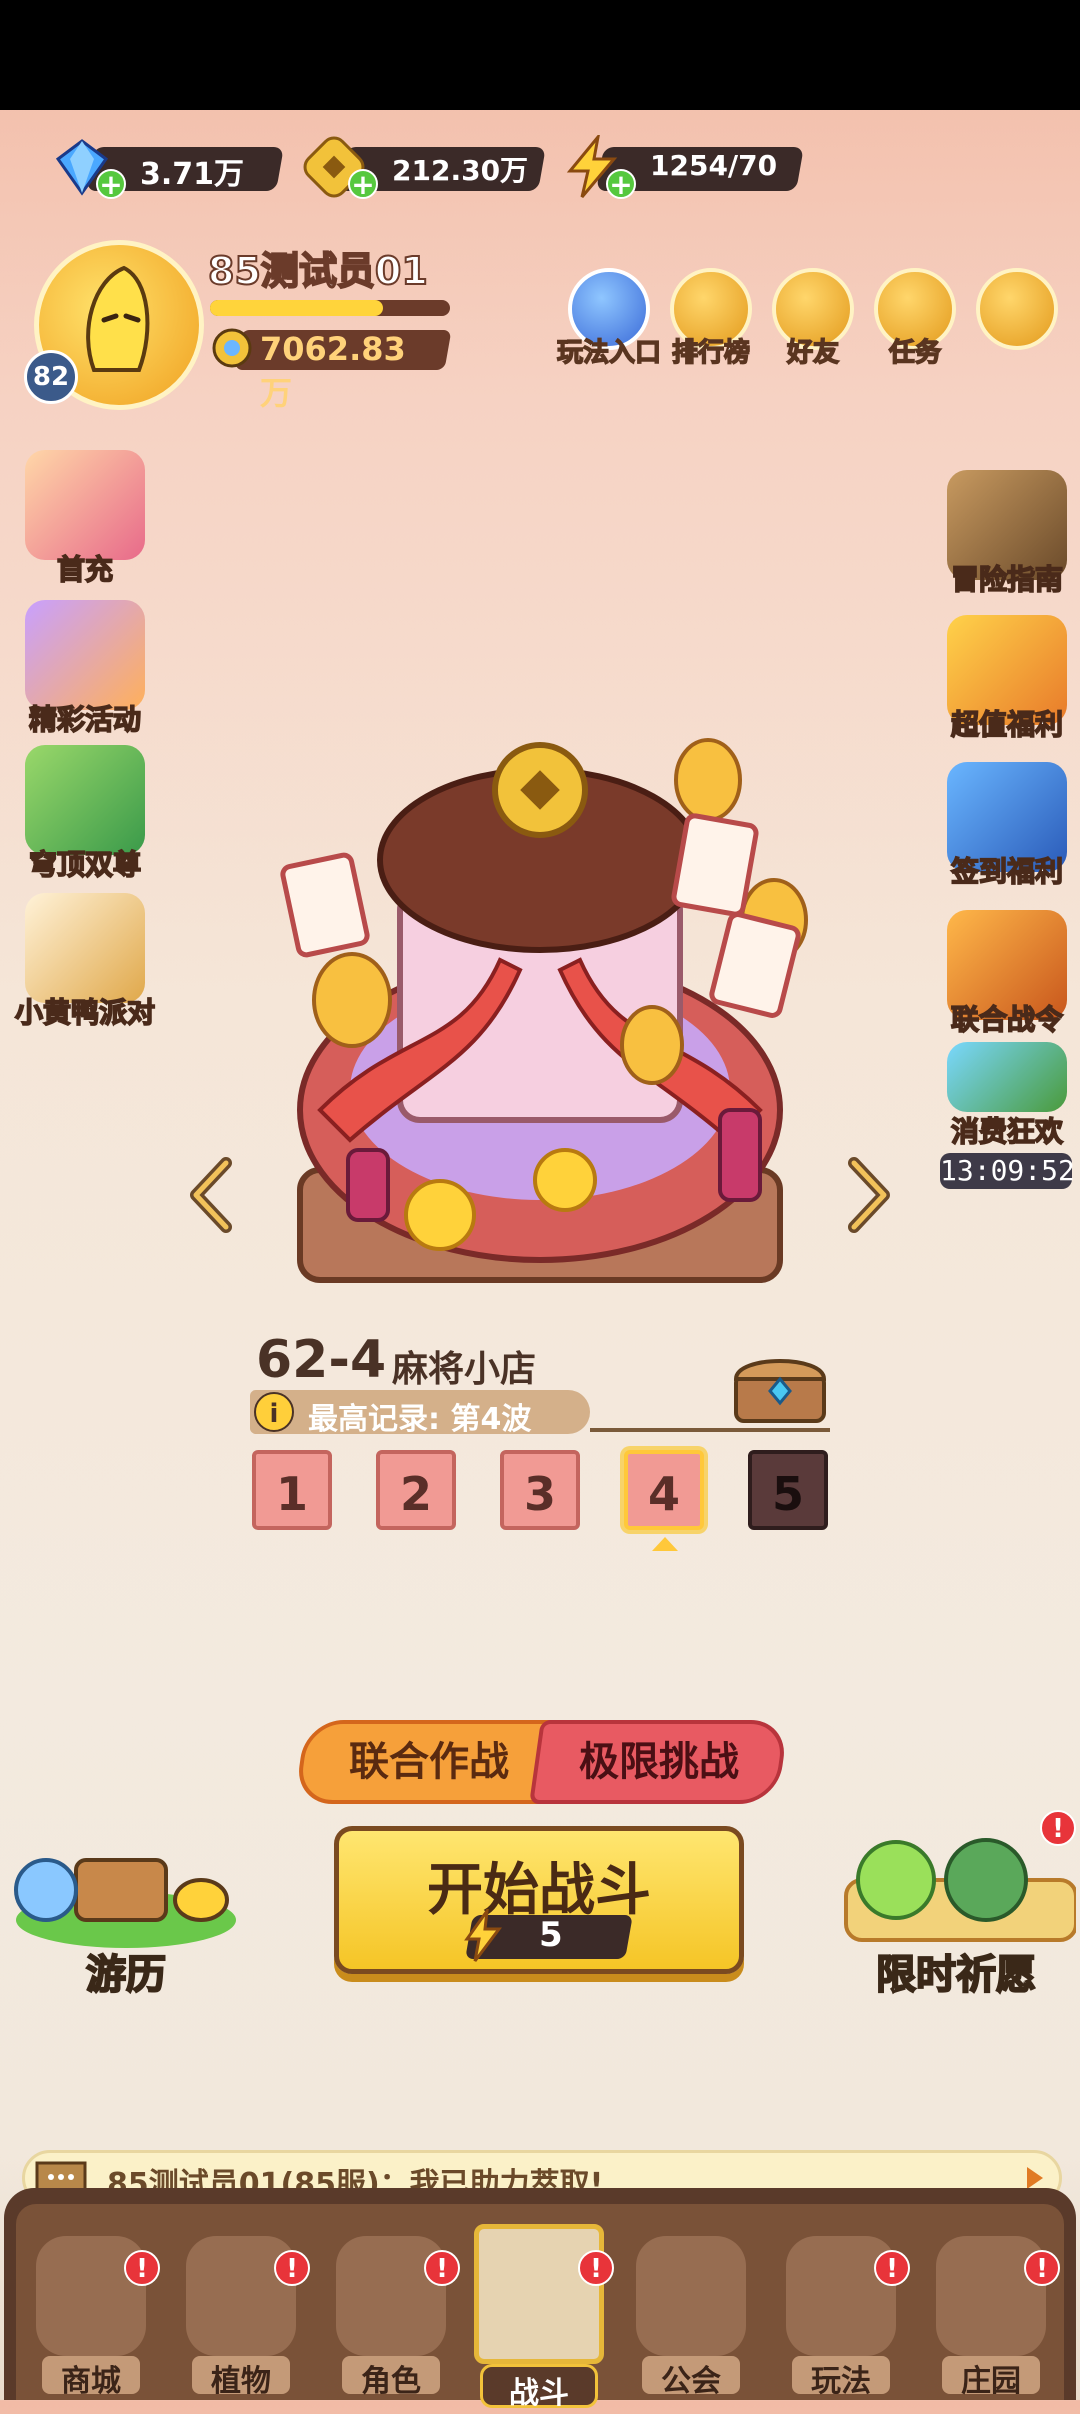 This screenshot has width=1080, height=2414. Describe the element at coordinates (714, 165) in the screenshot. I see `energy-count: 1254/70` at that location.